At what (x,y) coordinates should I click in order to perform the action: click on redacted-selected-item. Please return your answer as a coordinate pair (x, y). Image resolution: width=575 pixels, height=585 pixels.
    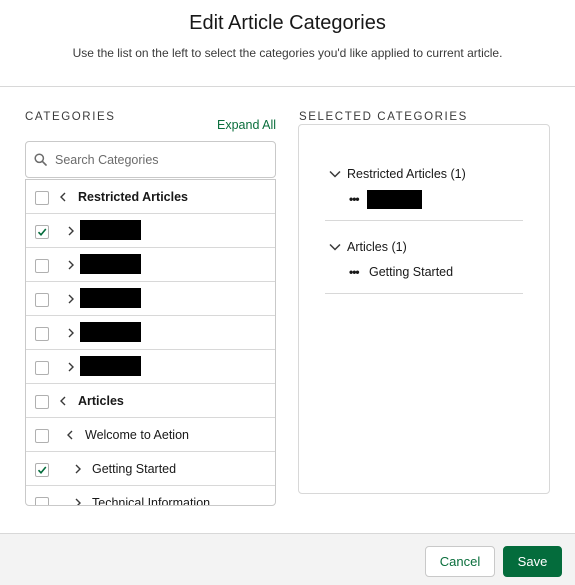
    Looking at the image, I should click on (394, 199).